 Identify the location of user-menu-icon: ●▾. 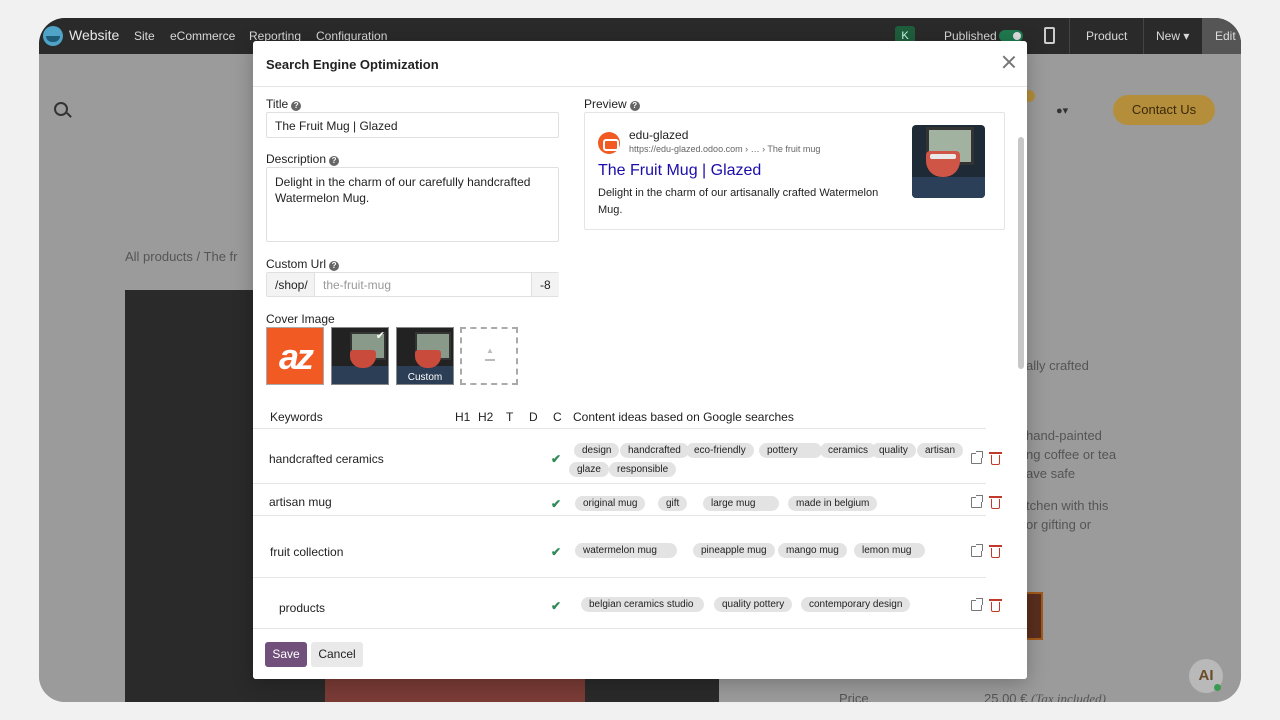
(1071, 111).